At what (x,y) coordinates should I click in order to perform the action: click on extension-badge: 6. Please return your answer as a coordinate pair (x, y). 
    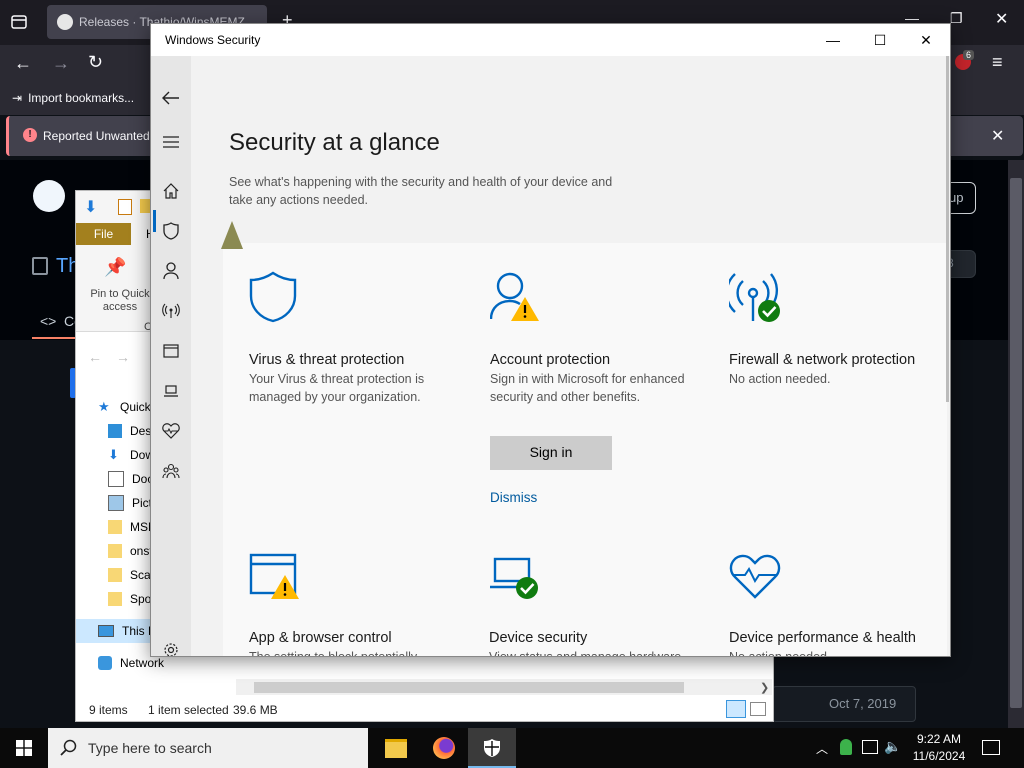
    Looking at the image, I should click on (969, 55).